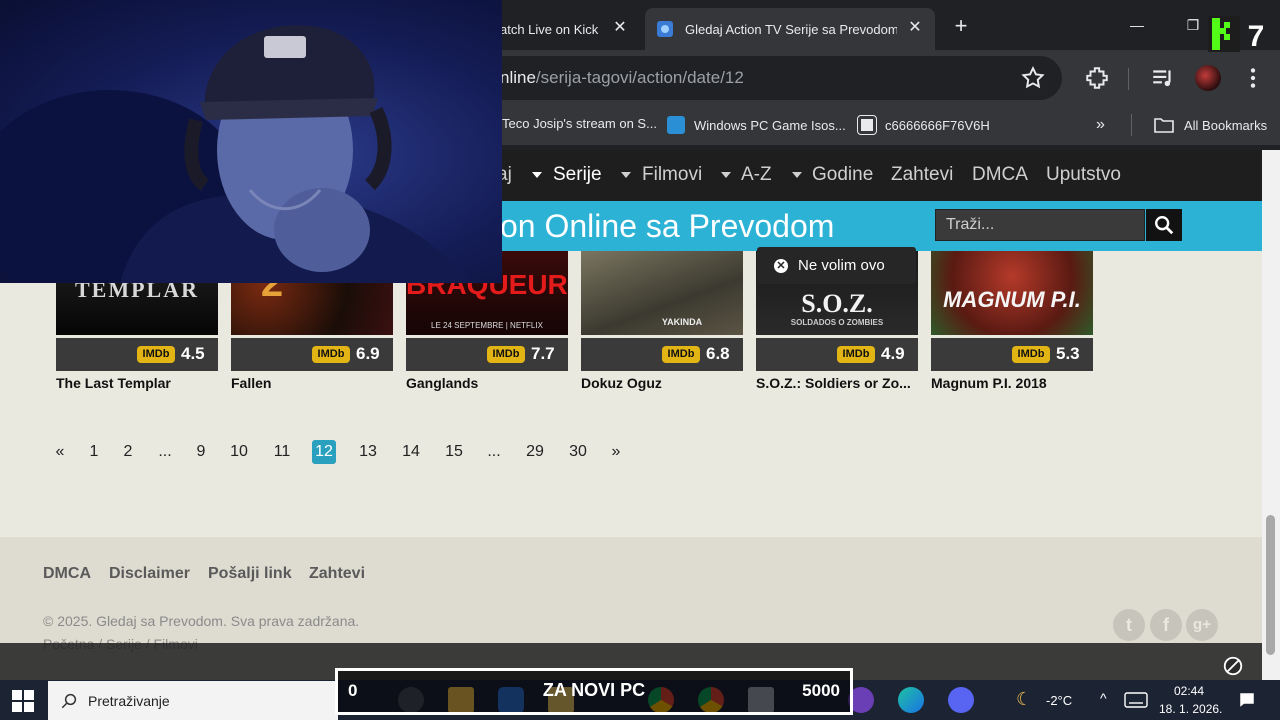 The image size is (1280, 720). I want to click on facebook-icon: f, so click(1166, 625).